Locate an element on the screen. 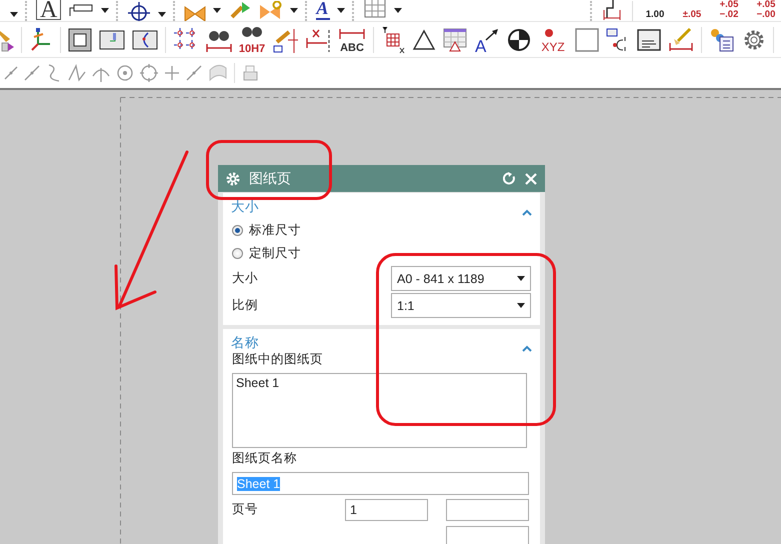  polyline-icon is located at coordinates (77, 73).